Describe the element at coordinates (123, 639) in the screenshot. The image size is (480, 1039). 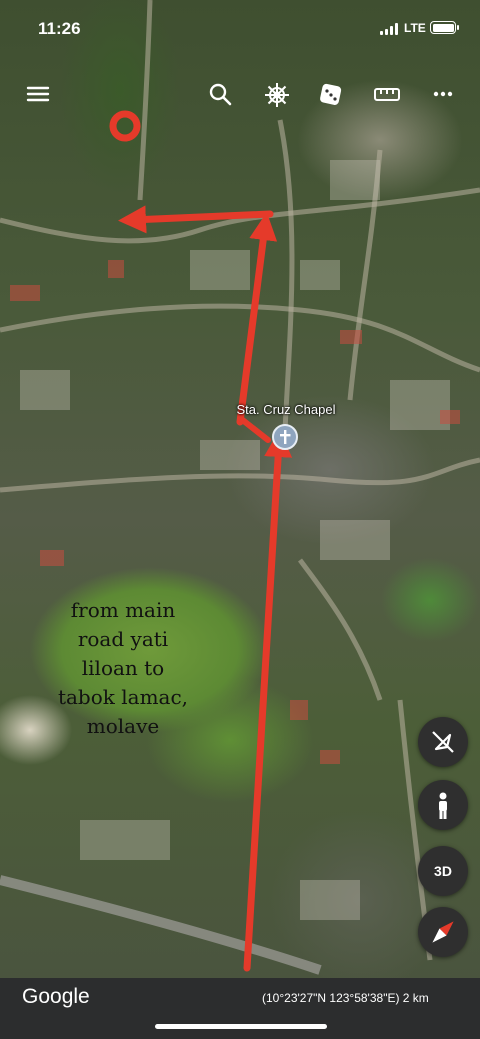
I see `route-note-line: road yati` at that location.